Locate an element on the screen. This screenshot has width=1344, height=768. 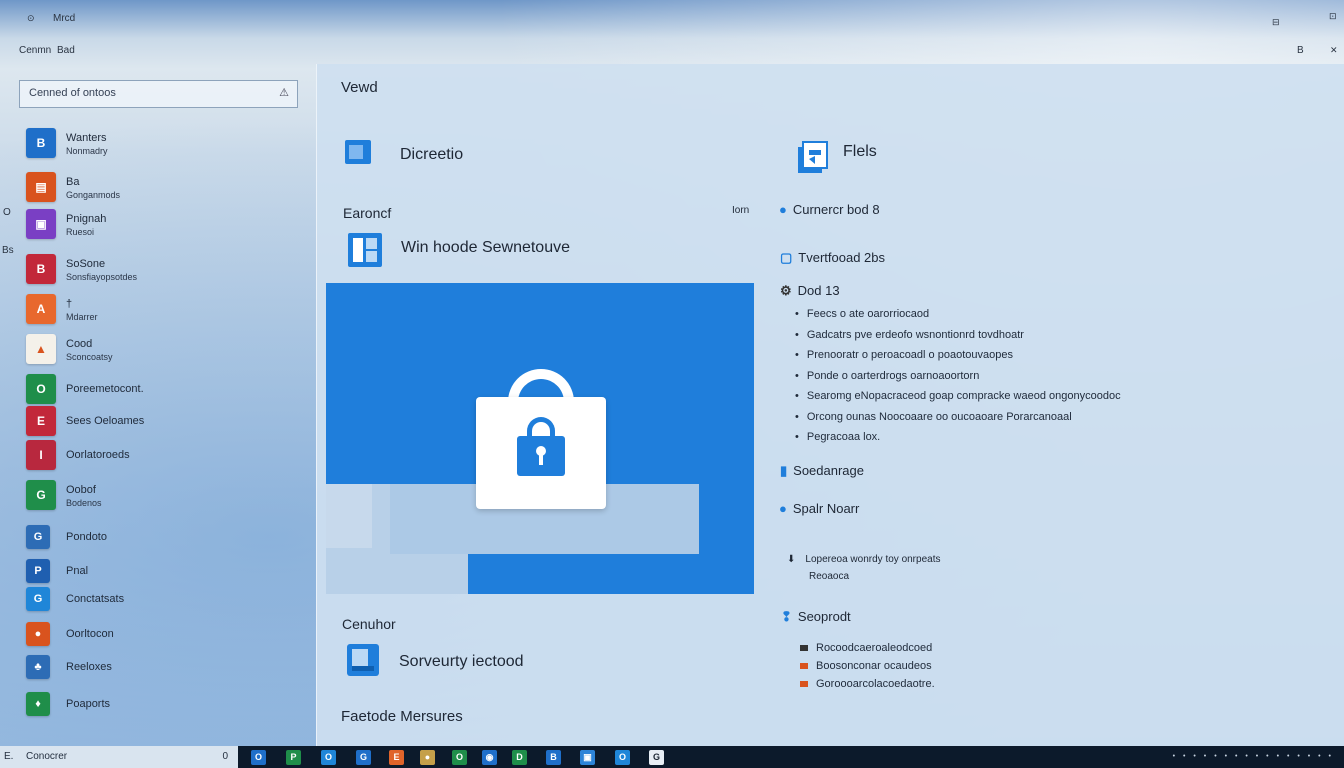
breadcrumb-part-b: Bad is located at coordinates (66, 50).